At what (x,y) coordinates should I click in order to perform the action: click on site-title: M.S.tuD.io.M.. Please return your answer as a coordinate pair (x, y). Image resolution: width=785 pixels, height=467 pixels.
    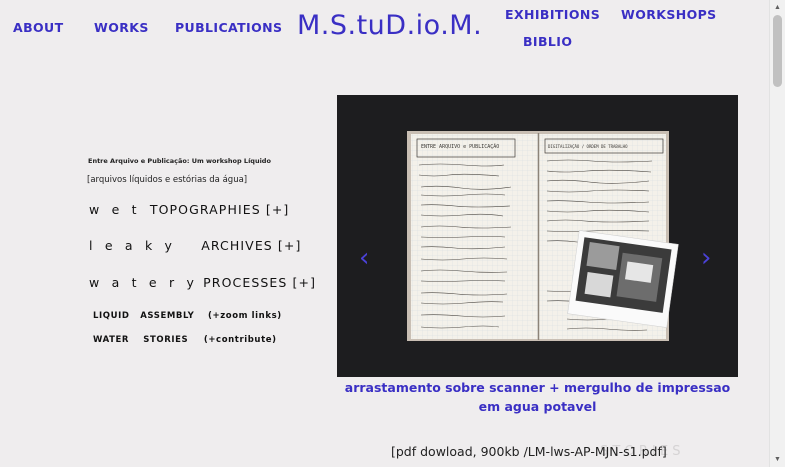
    Looking at the image, I should click on (389, 25).